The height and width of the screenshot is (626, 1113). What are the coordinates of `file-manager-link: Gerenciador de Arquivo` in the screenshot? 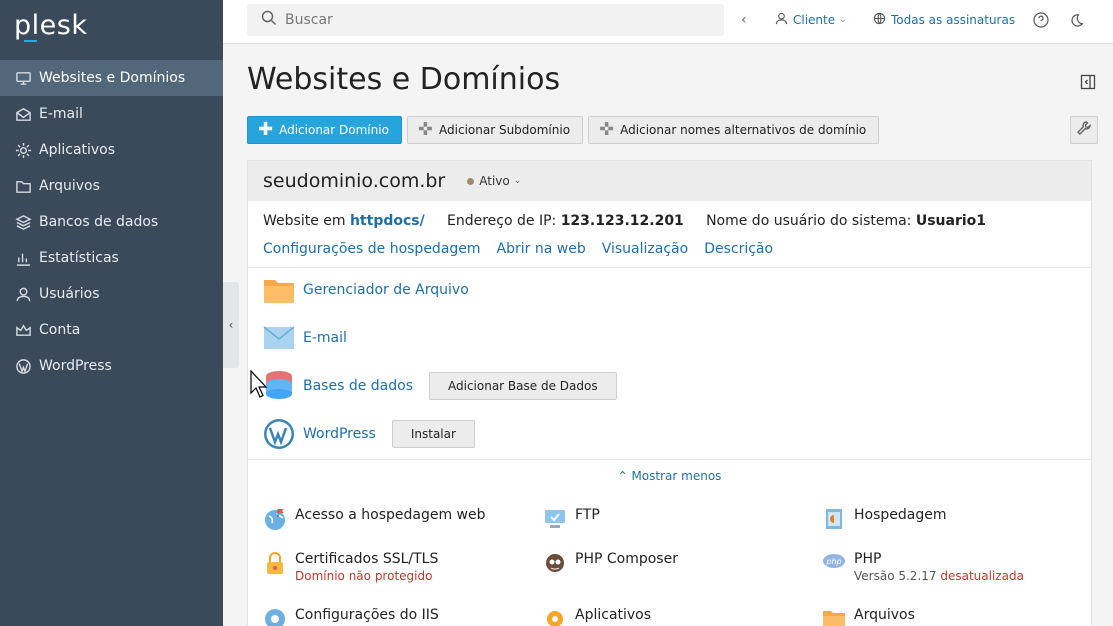 It's located at (386, 290).